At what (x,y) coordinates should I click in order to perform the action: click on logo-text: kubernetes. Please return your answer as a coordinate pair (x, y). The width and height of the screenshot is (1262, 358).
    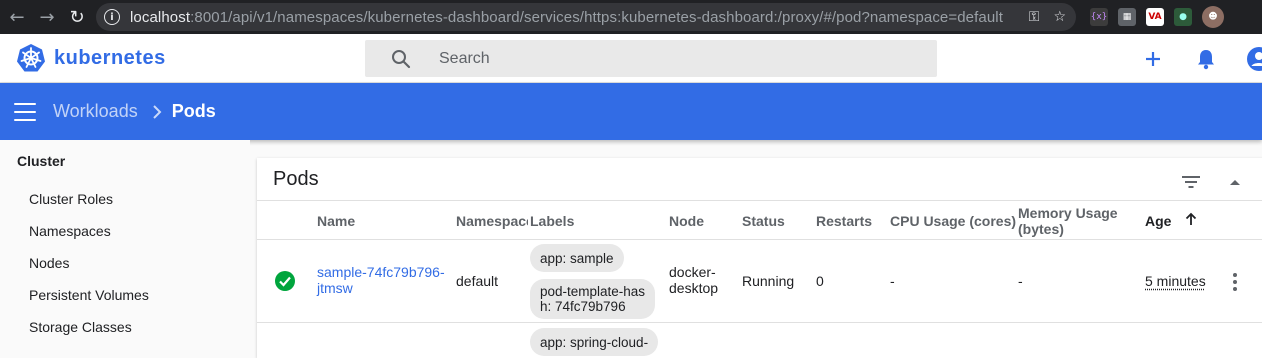
    Looking at the image, I should click on (110, 57).